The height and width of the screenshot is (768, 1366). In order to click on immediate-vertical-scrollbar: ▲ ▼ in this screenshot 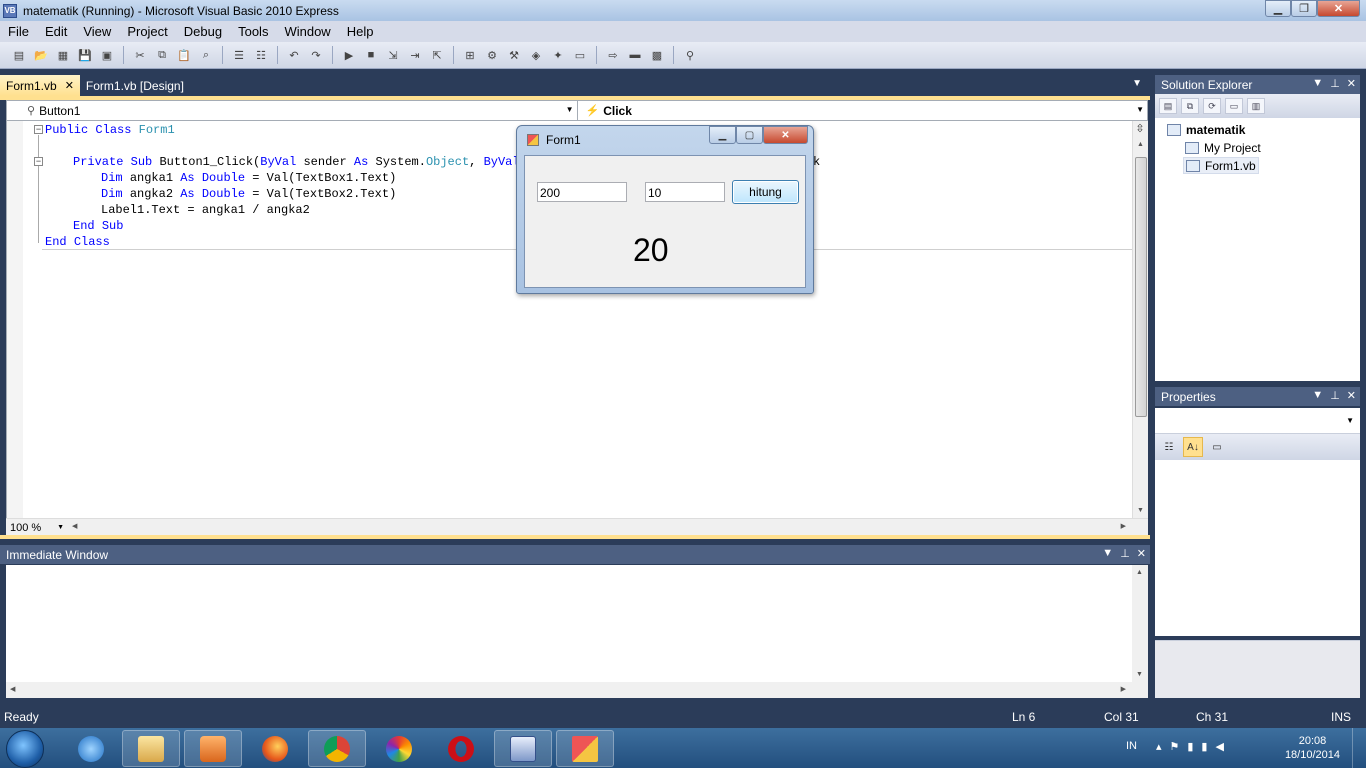, I will do `click(1140, 623)`.